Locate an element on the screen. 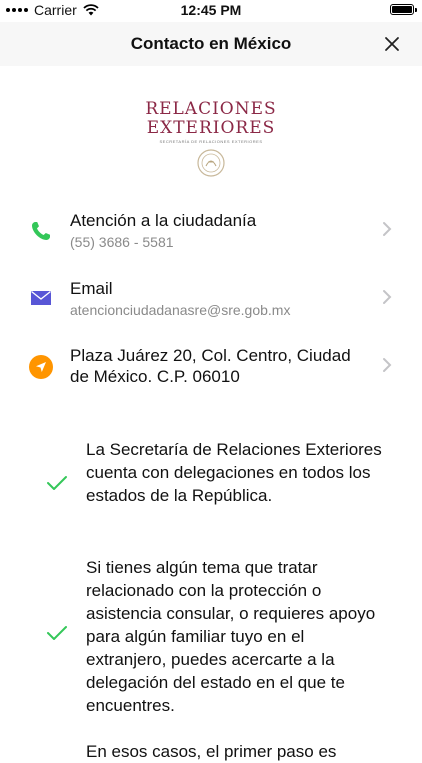 This screenshot has height=763, width=422. logo-title-line1: RELACIONES is located at coordinates (211, 109).